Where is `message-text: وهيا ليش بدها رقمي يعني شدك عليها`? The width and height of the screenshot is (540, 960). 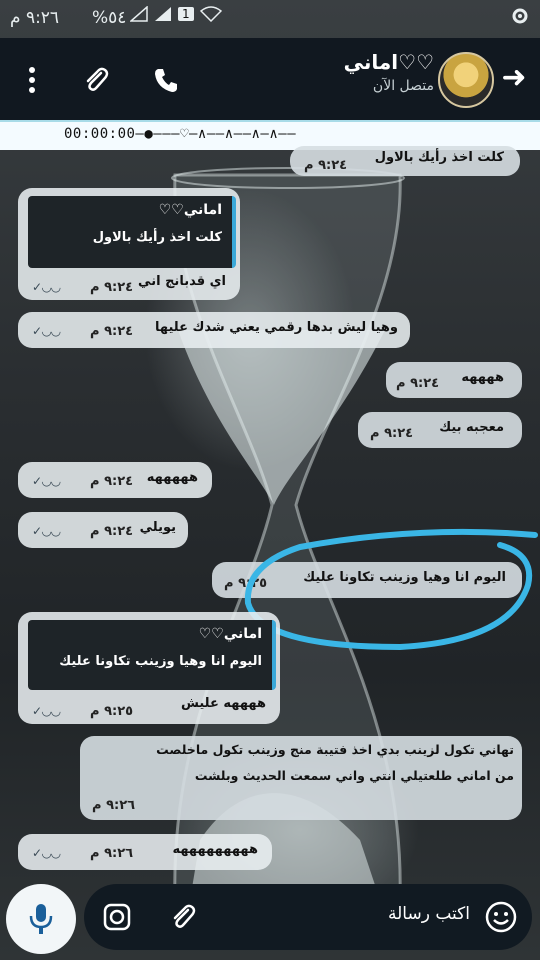 message-text: وهيا ليش بدها رقمي يعني شدك عليها is located at coordinates (276, 327).